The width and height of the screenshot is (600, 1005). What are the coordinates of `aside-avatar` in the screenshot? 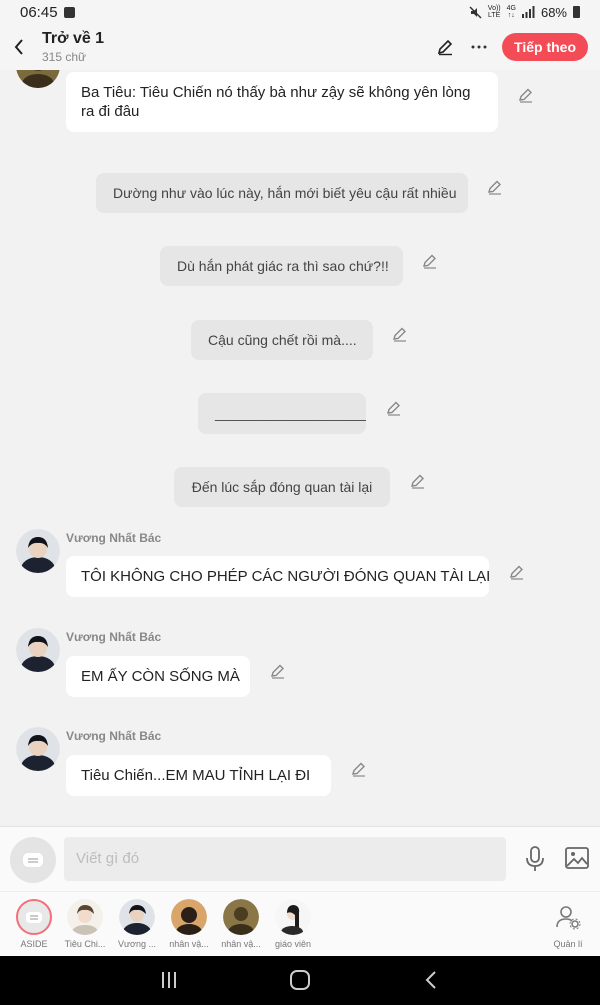 It's located at (34, 917).